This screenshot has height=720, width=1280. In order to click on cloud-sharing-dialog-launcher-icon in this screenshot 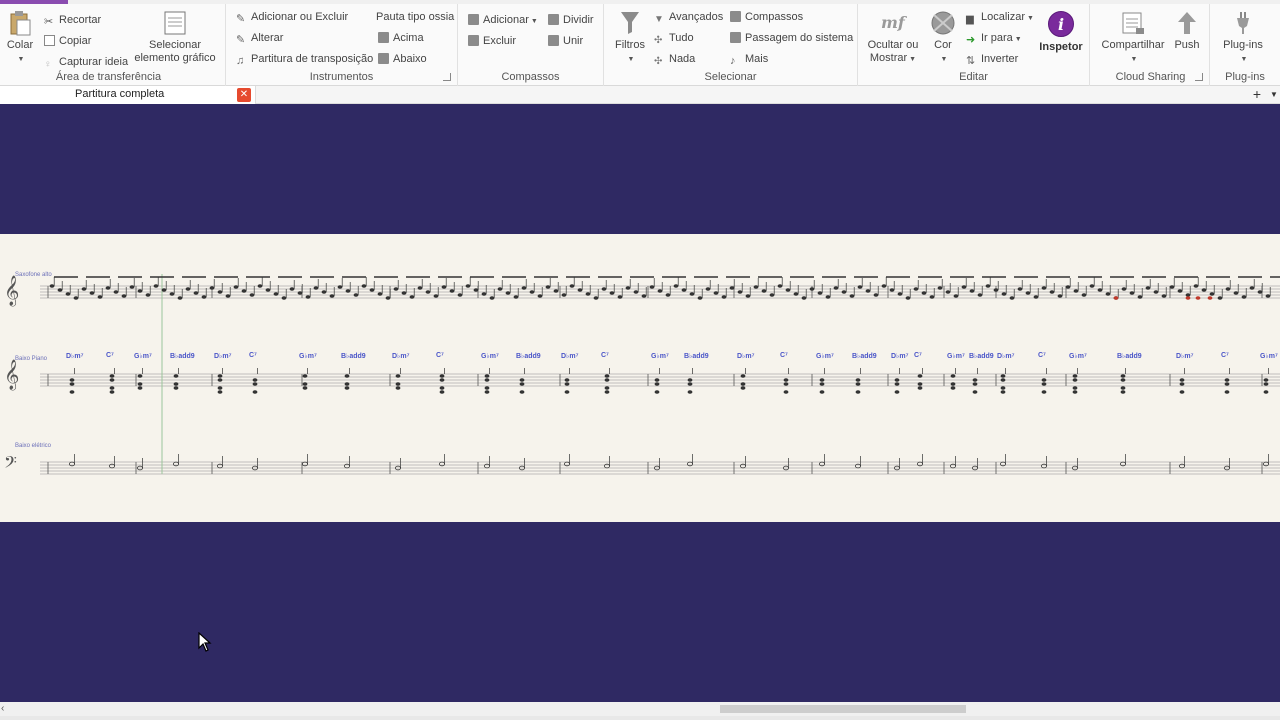, I will do `click(1199, 77)`.